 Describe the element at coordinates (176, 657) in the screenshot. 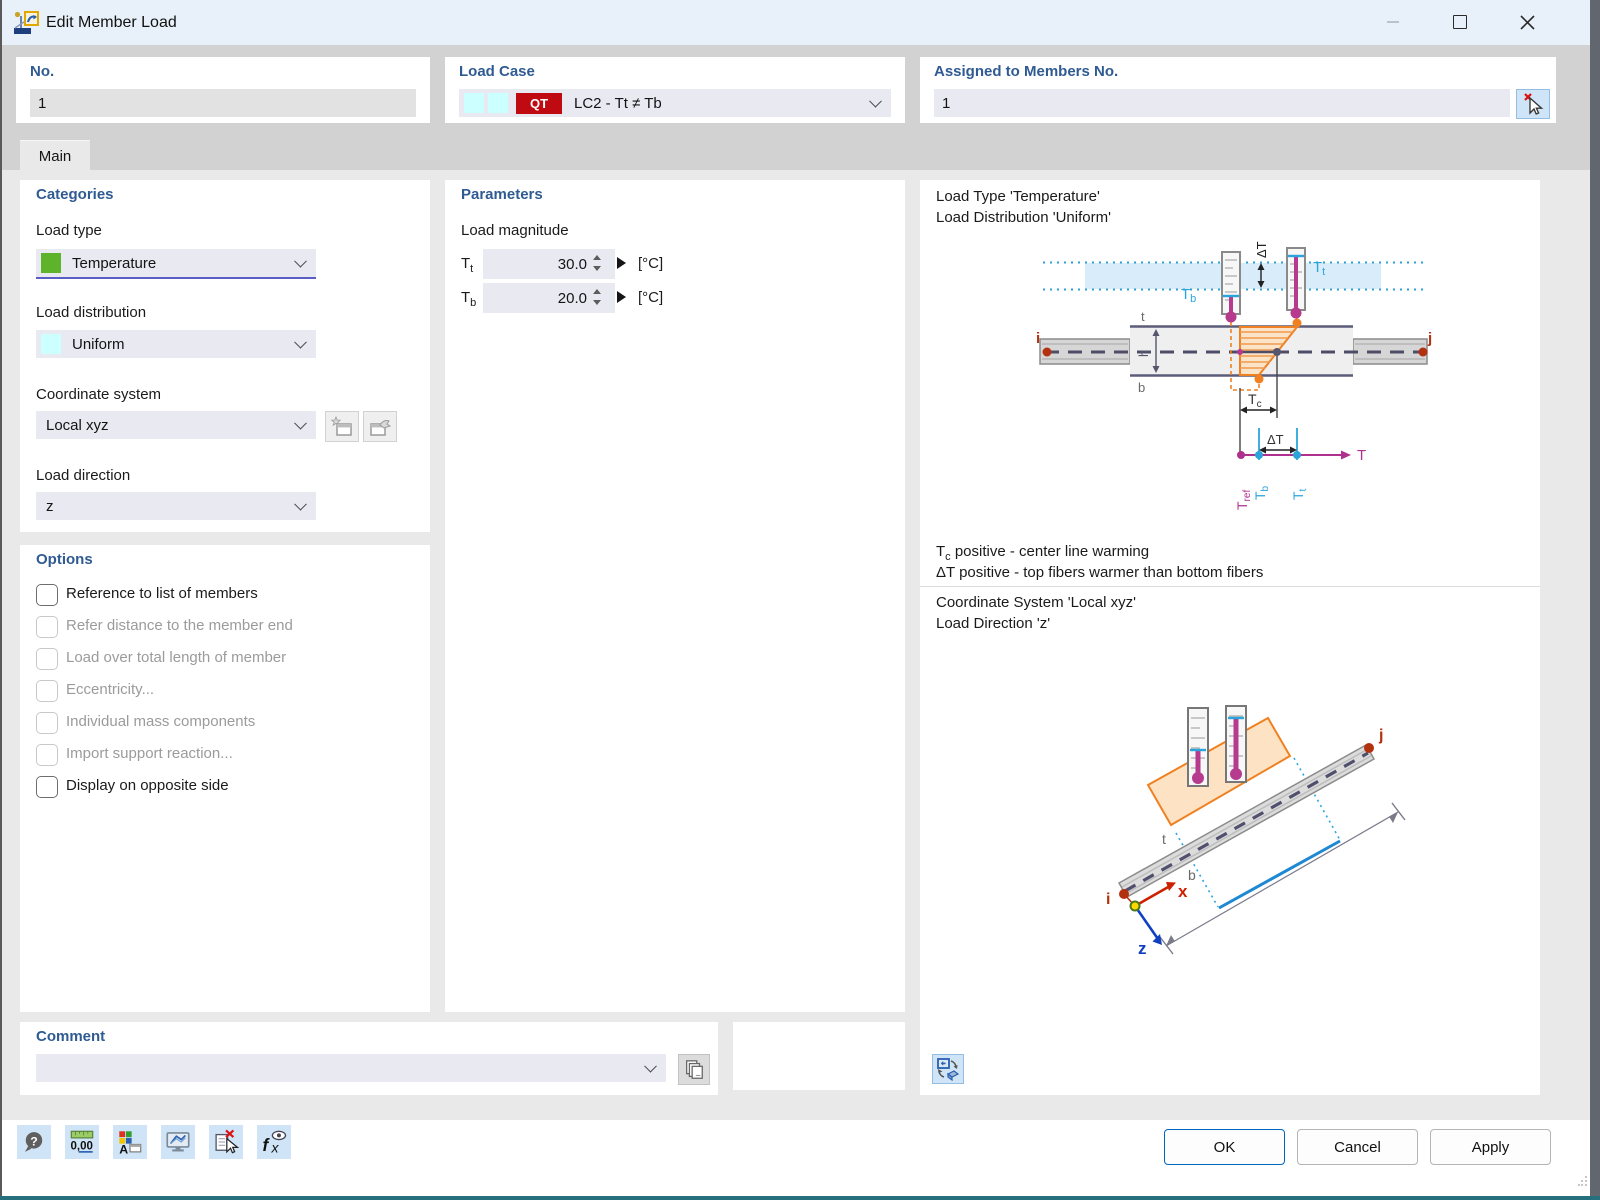

I see `option-label: Load over total length of member` at that location.